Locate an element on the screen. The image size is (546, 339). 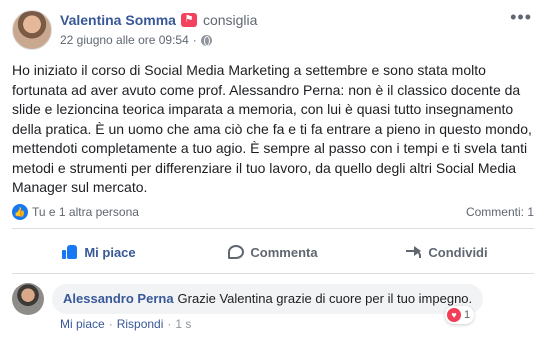
post-date: 22 giugno alle ore 09:54 is located at coordinates (124, 40).